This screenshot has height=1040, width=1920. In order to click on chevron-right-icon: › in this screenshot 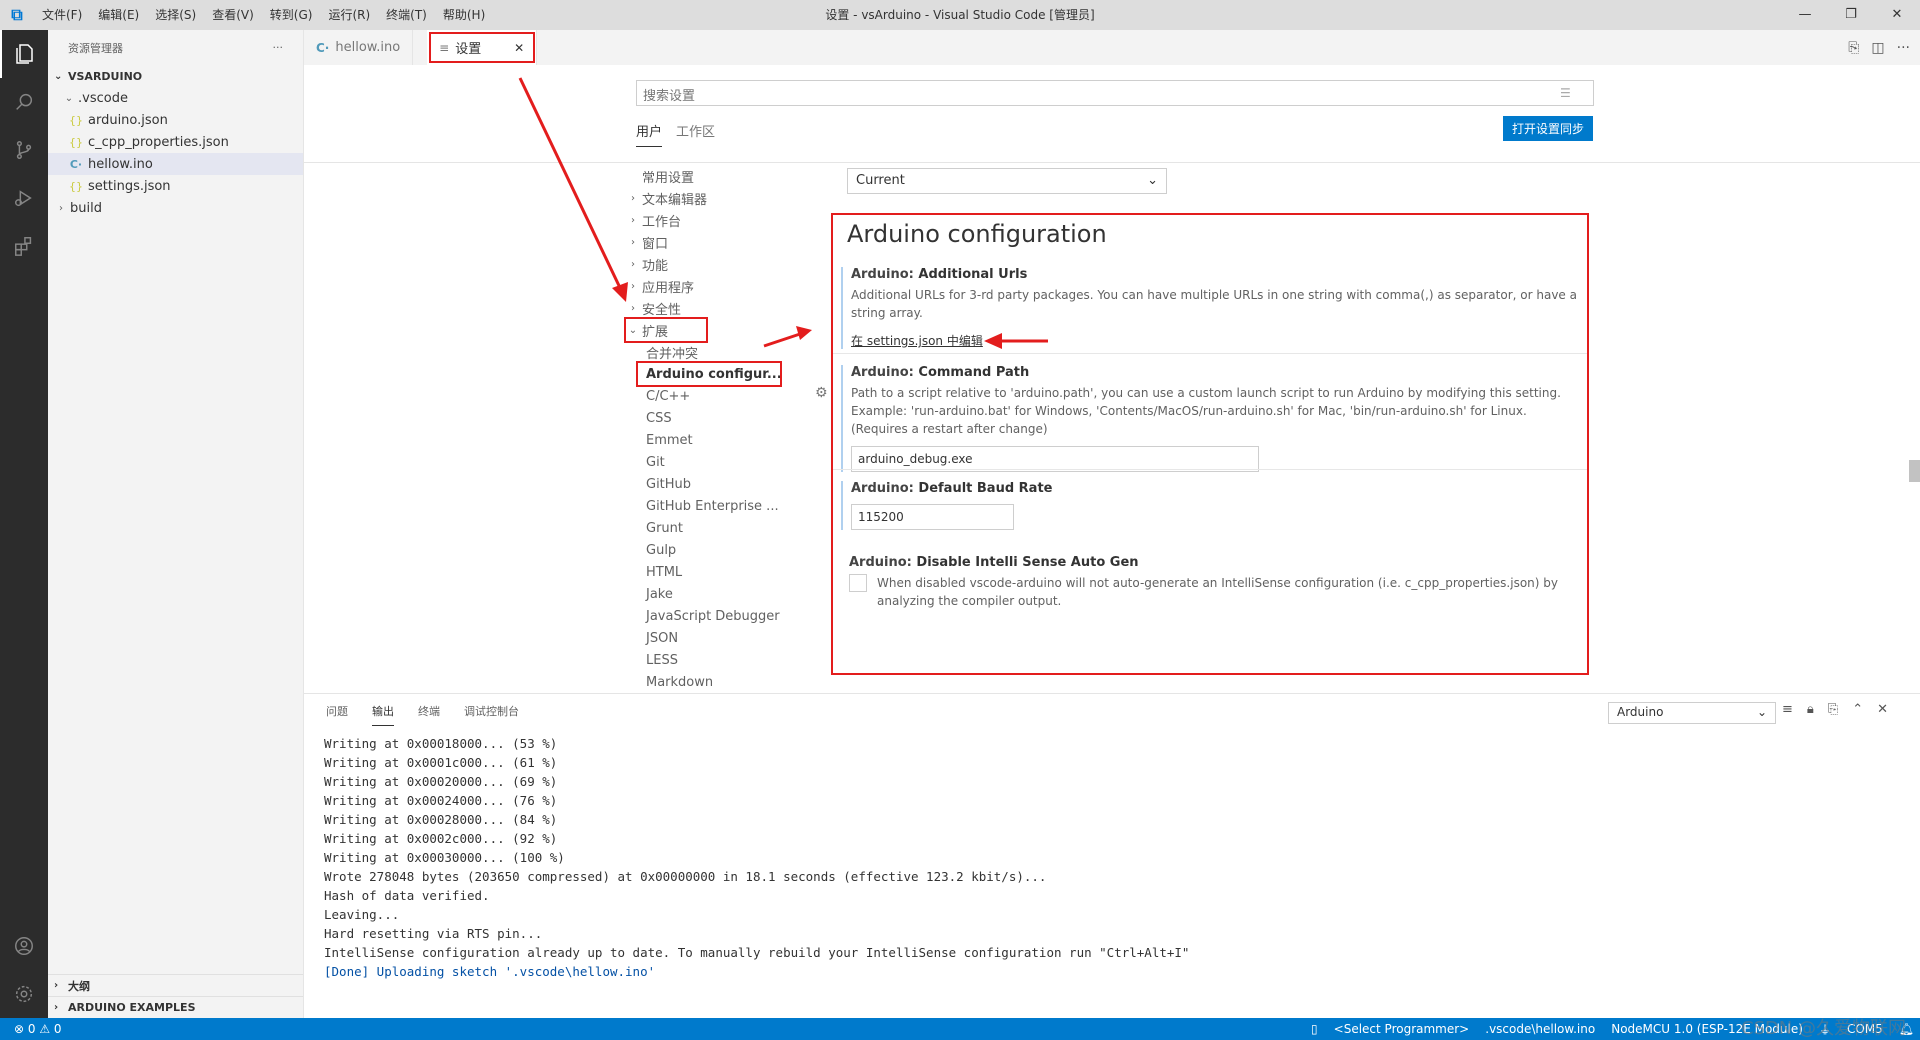, I will do `click(56, 1007)`.